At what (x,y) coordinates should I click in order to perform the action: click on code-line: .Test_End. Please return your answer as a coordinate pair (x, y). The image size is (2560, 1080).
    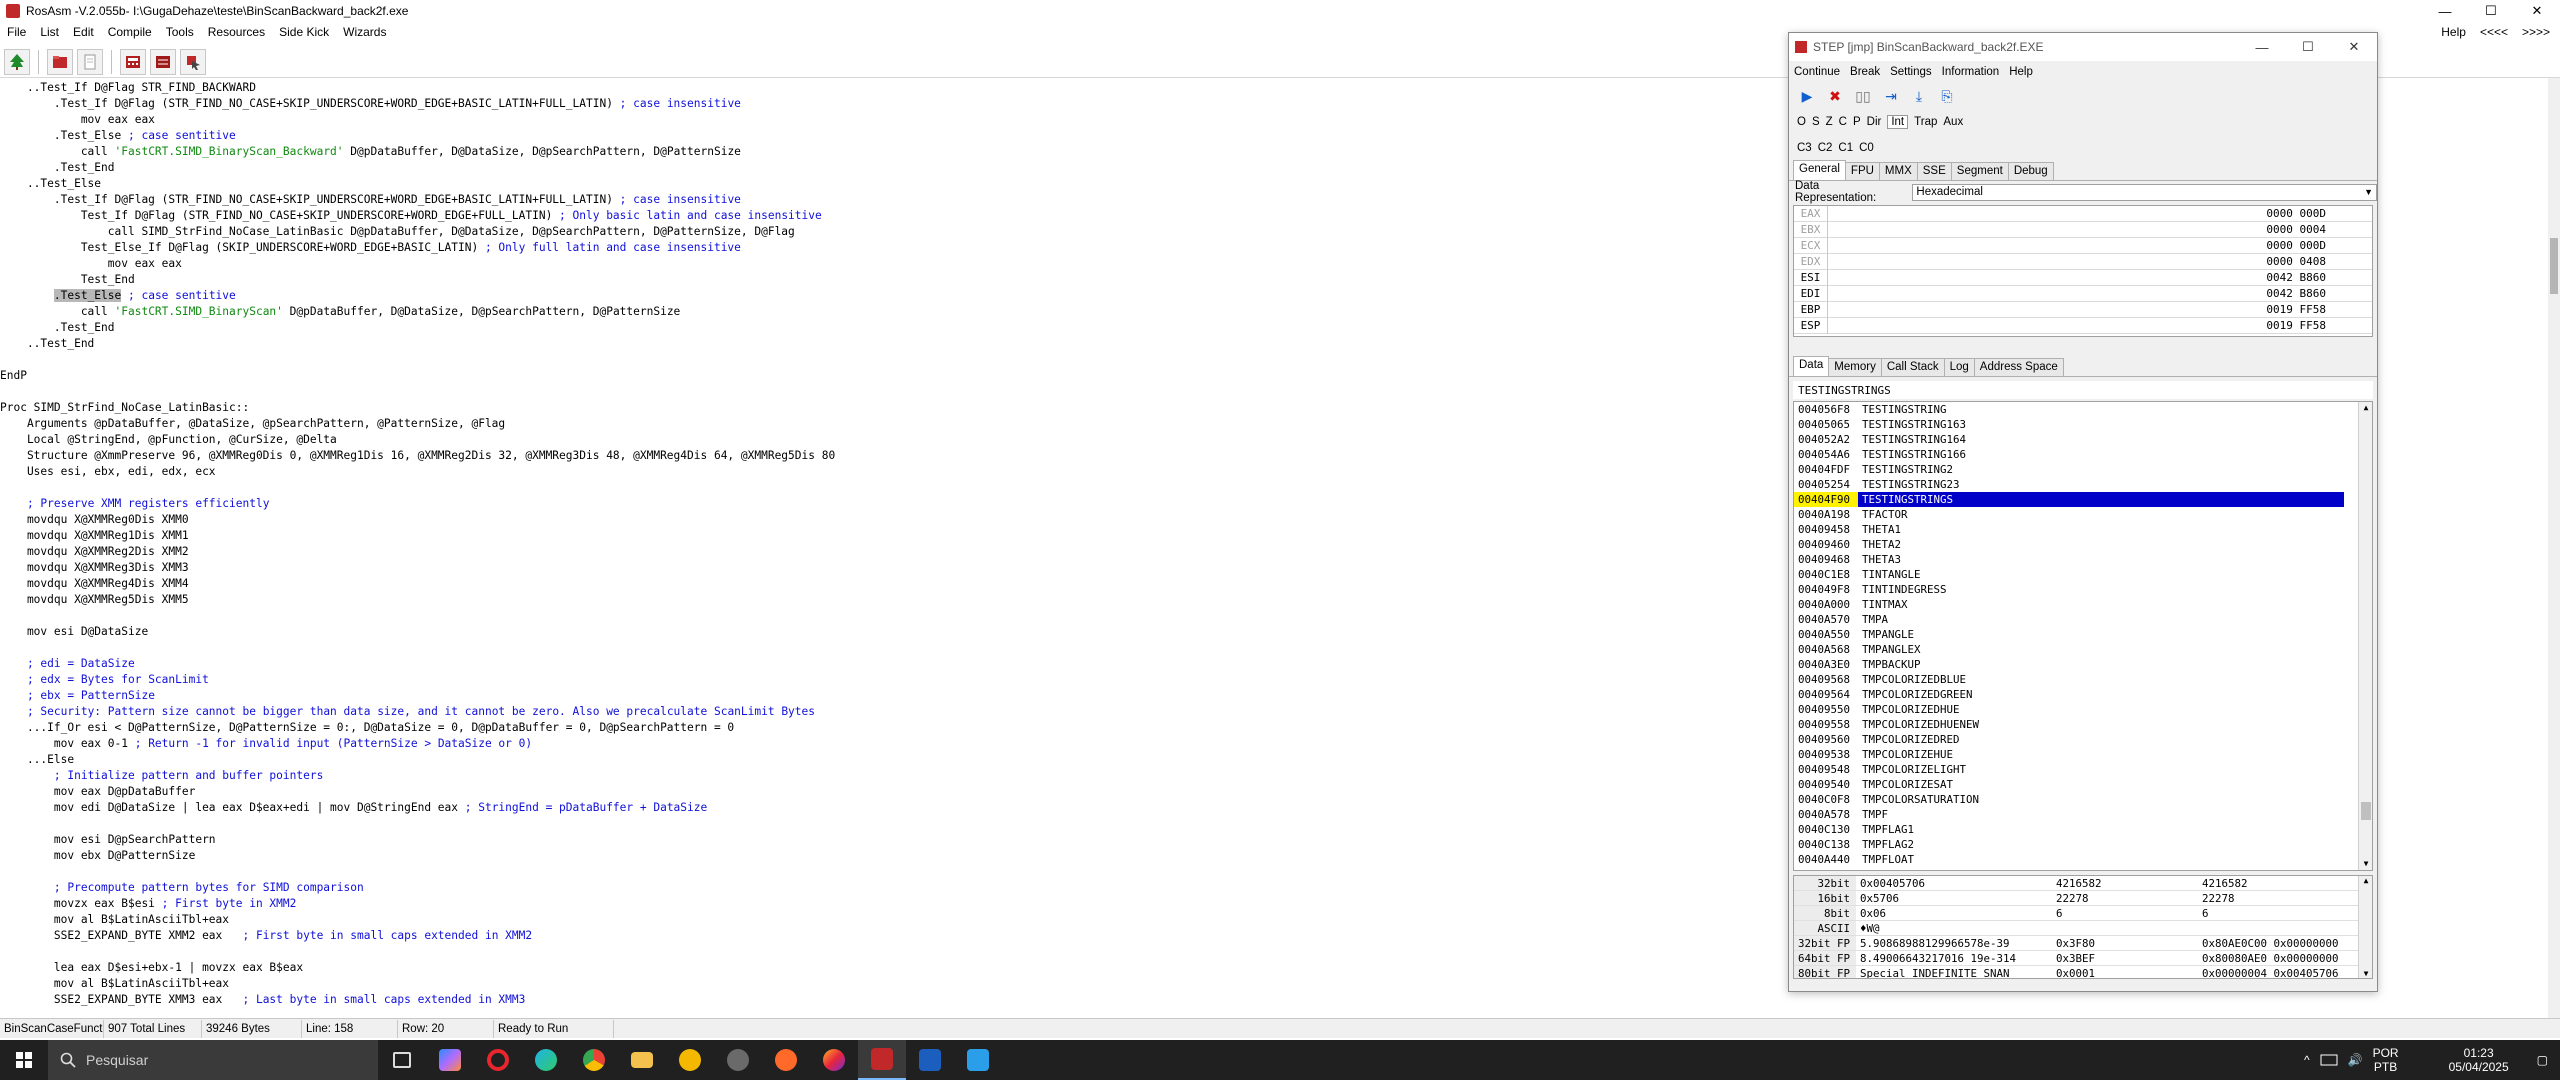
    Looking at the image, I should click on (57, 328).